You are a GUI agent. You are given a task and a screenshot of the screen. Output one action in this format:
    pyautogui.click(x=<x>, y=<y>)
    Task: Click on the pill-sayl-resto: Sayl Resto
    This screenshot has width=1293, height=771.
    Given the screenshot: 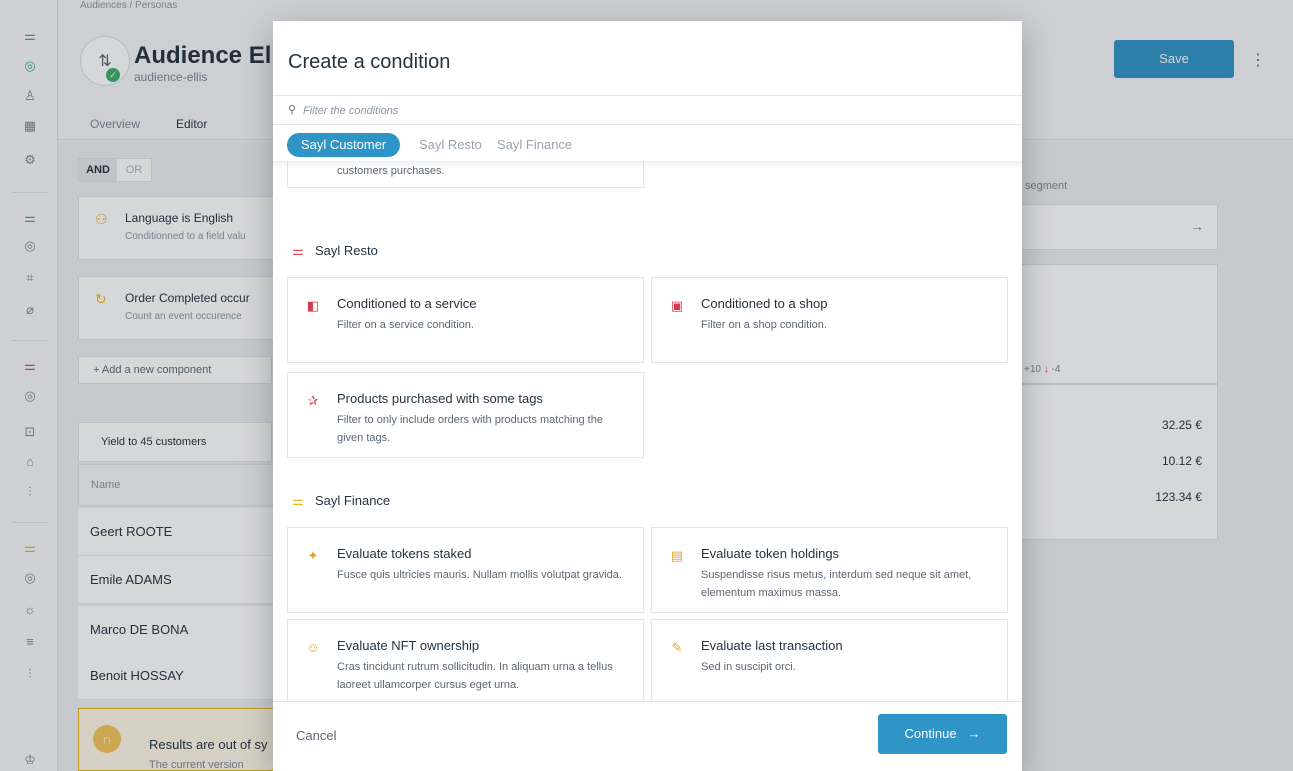 What is the action you would take?
    pyautogui.click(x=450, y=145)
    